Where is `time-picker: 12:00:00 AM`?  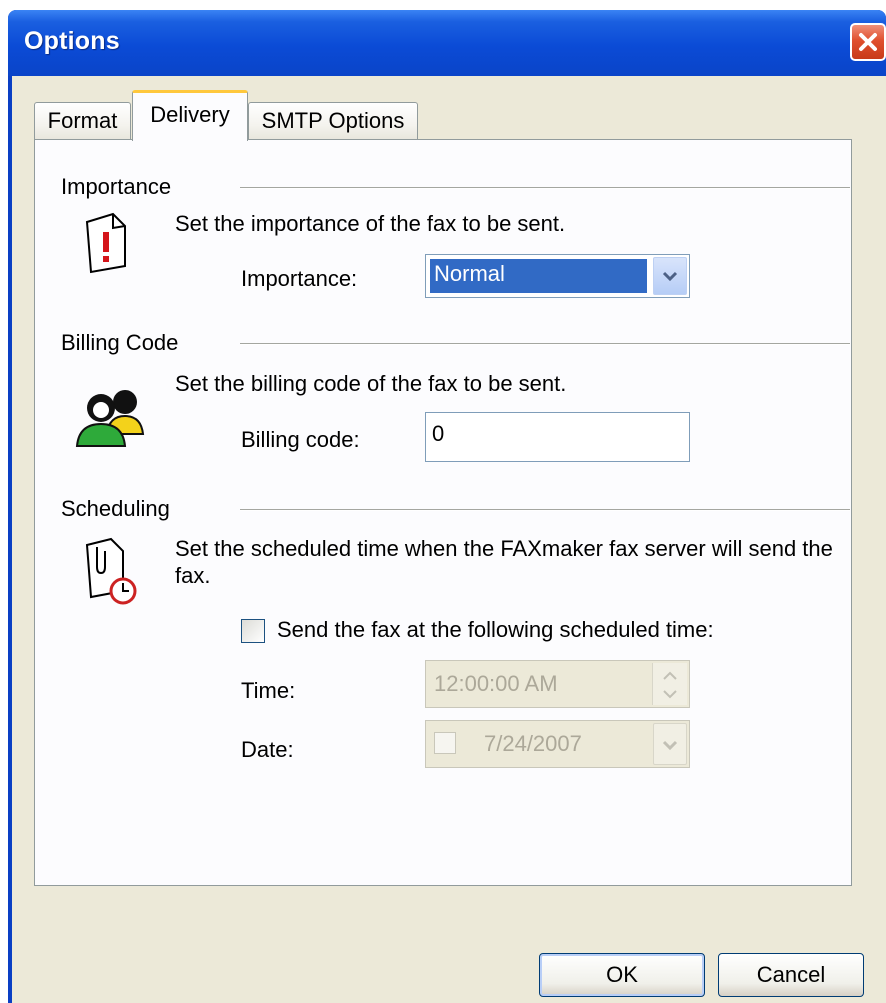
time-picker: 12:00:00 AM is located at coordinates (557, 684).